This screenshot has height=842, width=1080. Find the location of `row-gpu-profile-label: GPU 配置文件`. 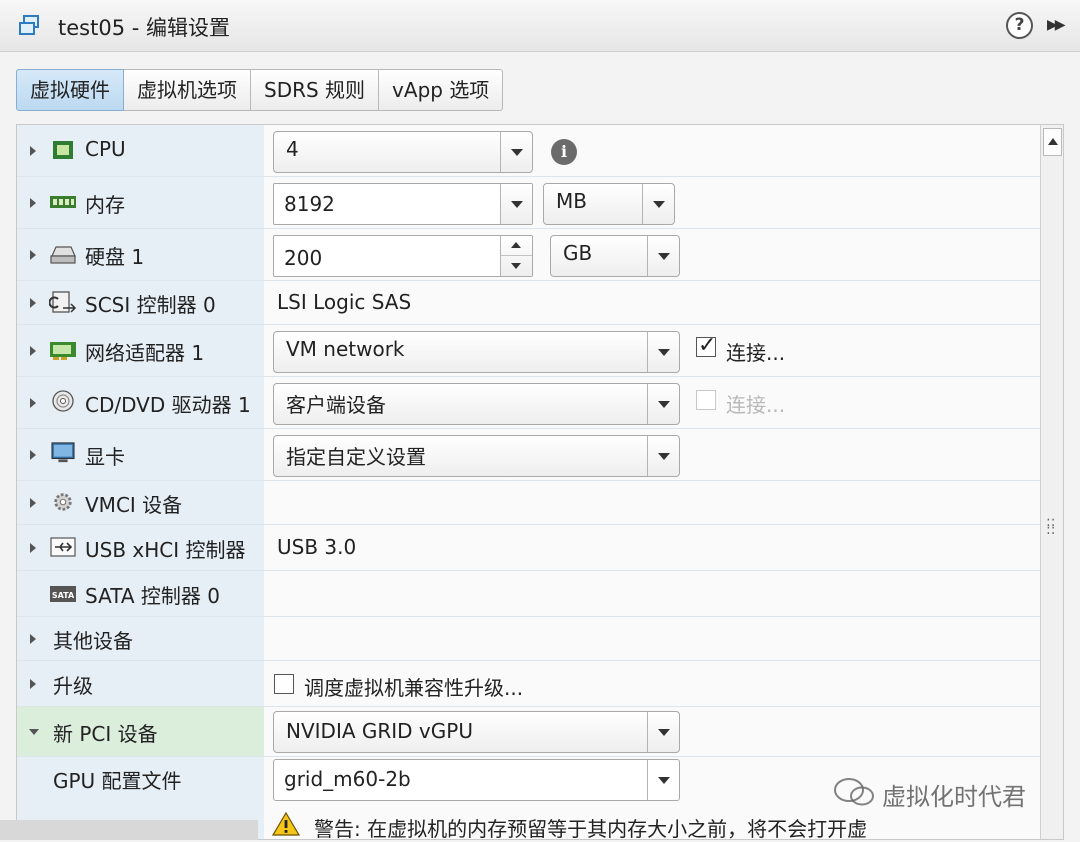

row-gpu-profile-label: GPU 配置文件 is located at coordinates (117, 781).